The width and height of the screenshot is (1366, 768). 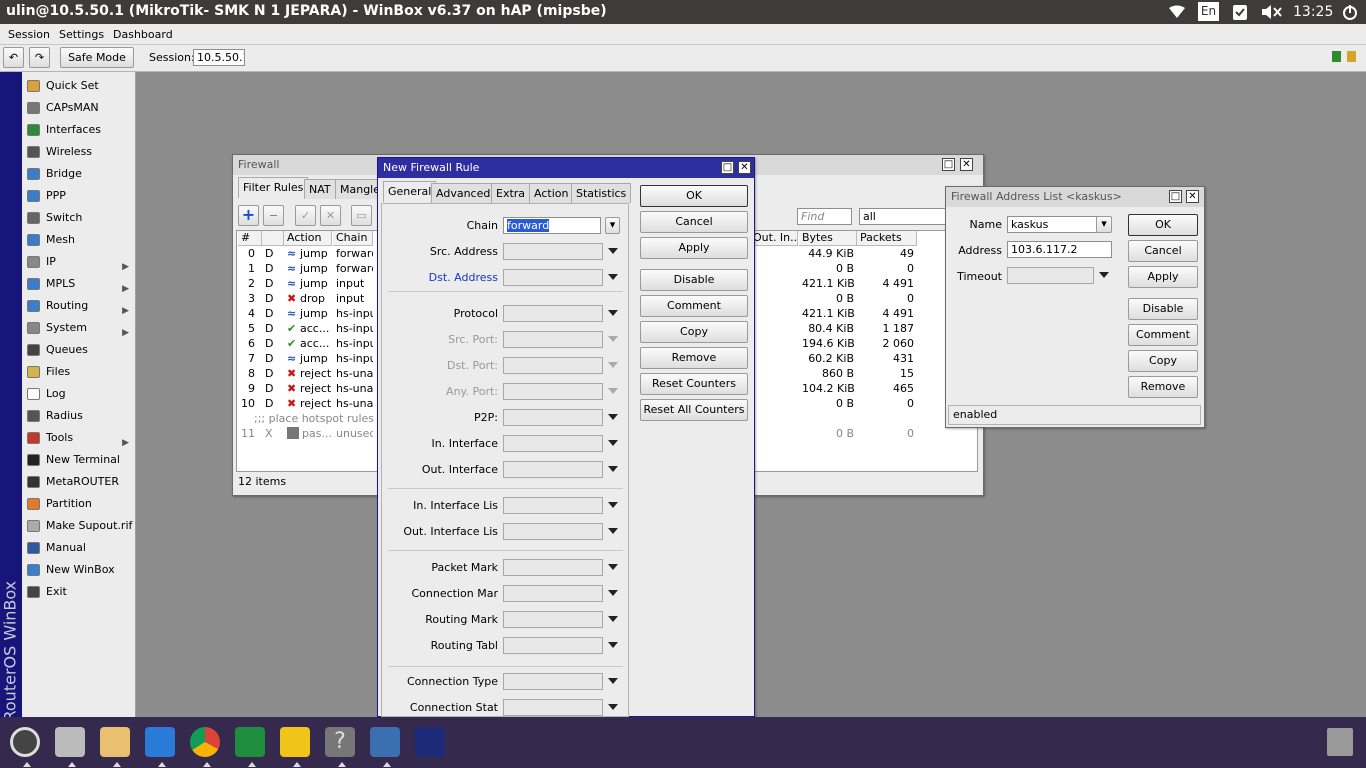 What do you see at coordinates (613, 531) in the screenshot?
I see `out-interface-lis-dropdown-icon` at bounding box center [613, 531].